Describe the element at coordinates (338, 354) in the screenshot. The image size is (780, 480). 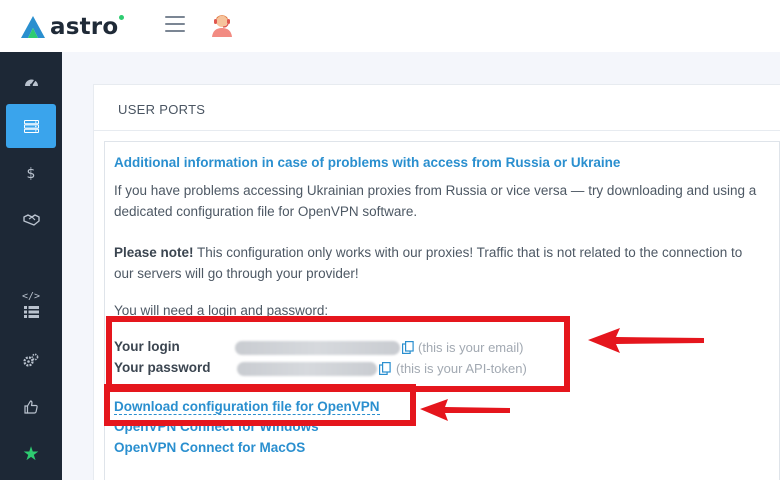
I see `annotation-box-credentials` at that location.